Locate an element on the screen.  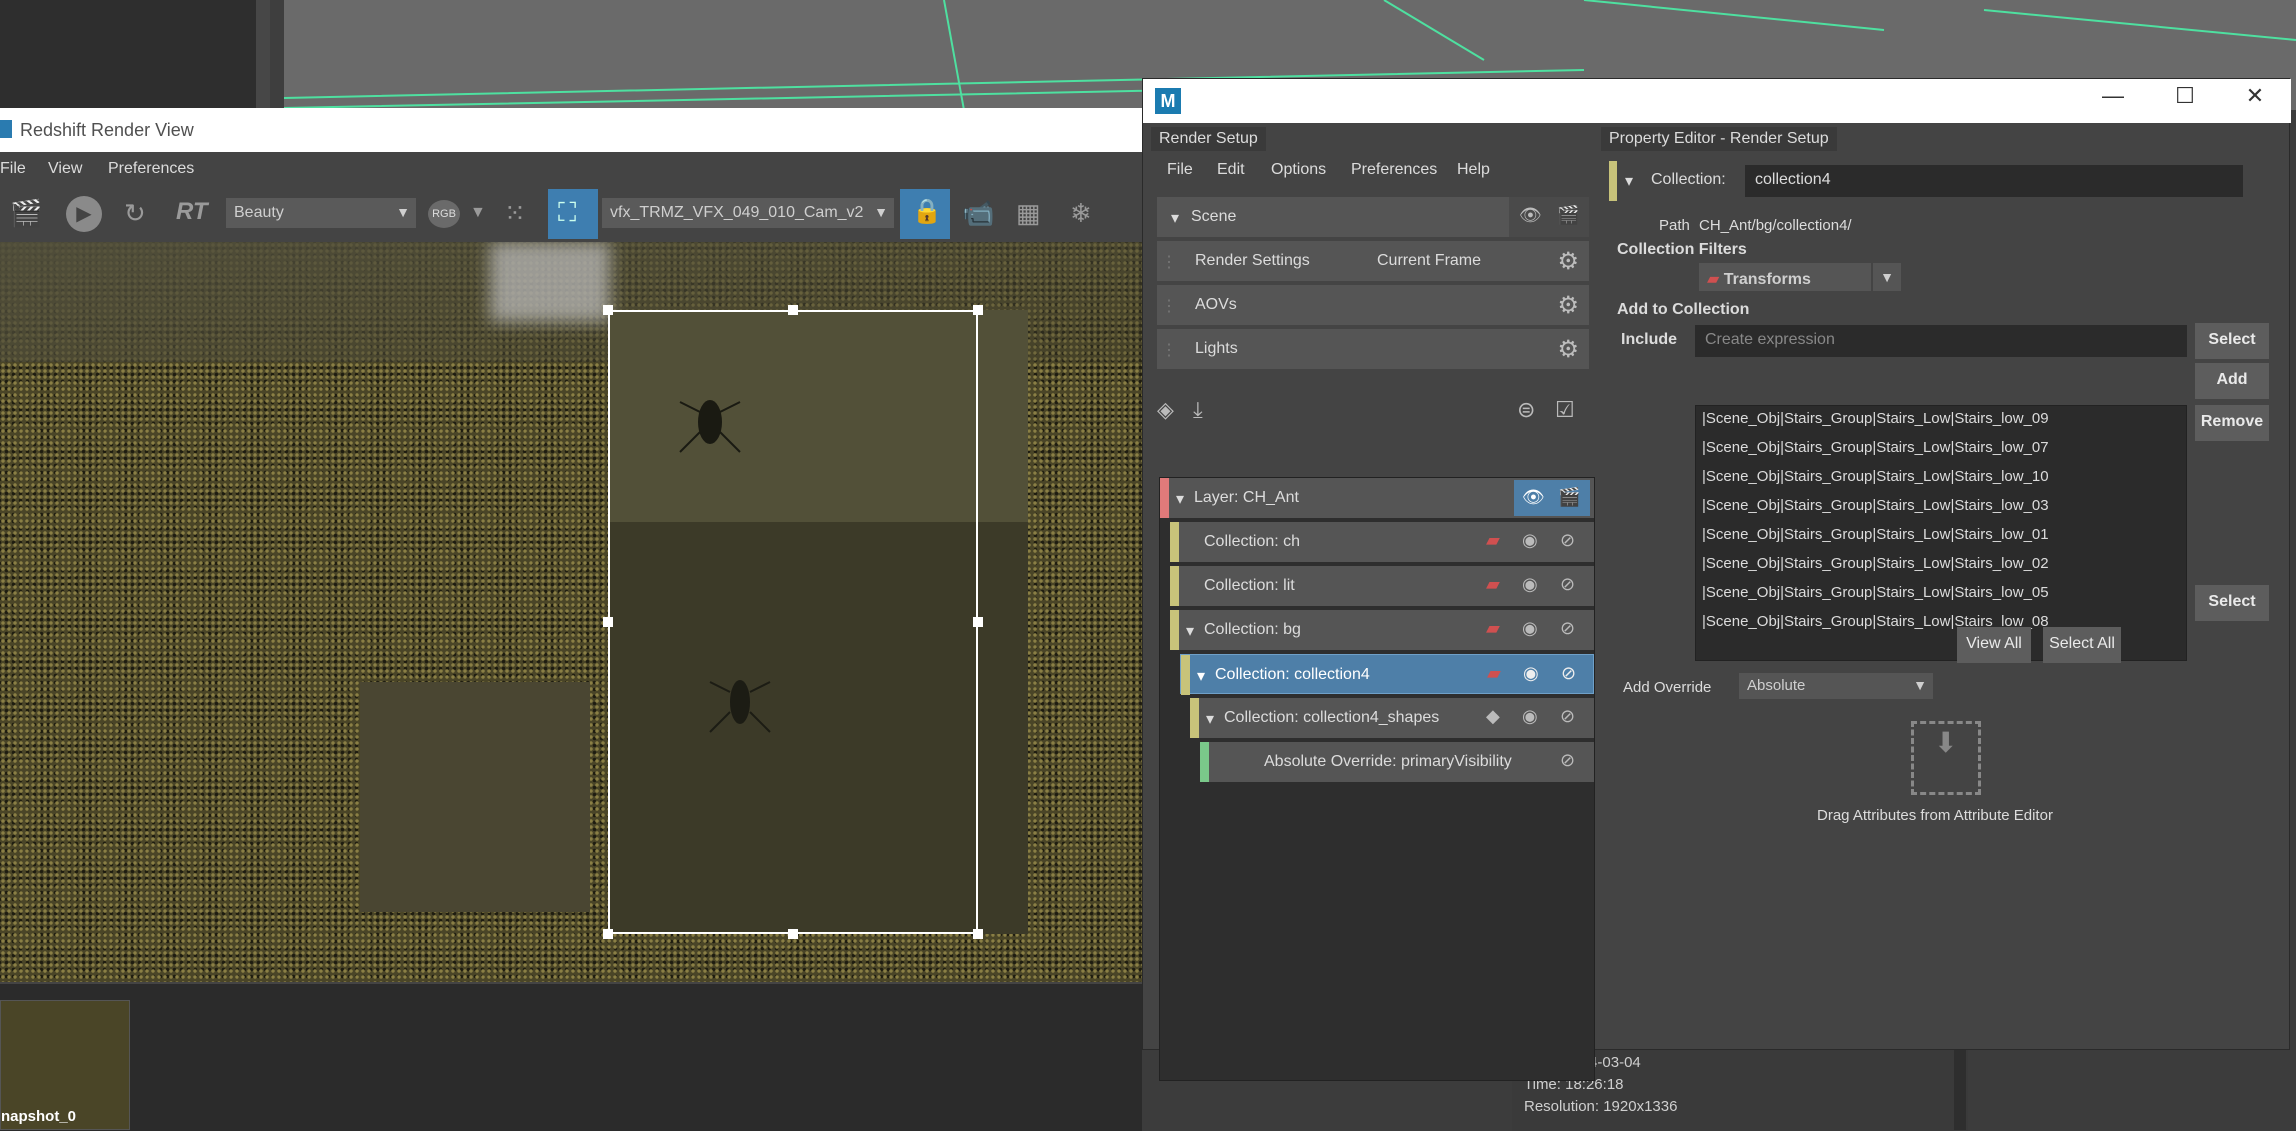
refresh-icon: ↻ is located at coordinates (135, 213).